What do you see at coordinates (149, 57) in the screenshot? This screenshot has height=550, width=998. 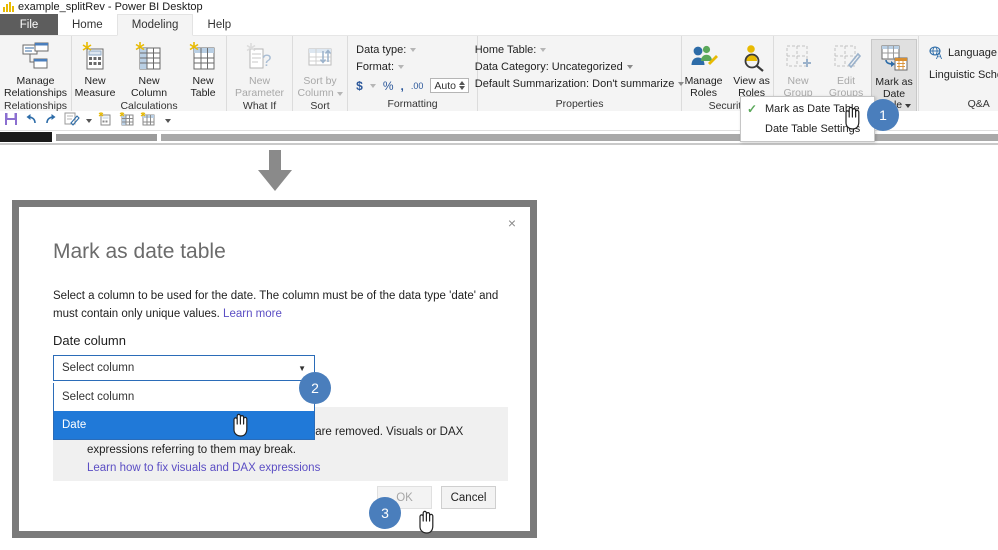 I see `new-column-icon` at bounding box center [149, 57].